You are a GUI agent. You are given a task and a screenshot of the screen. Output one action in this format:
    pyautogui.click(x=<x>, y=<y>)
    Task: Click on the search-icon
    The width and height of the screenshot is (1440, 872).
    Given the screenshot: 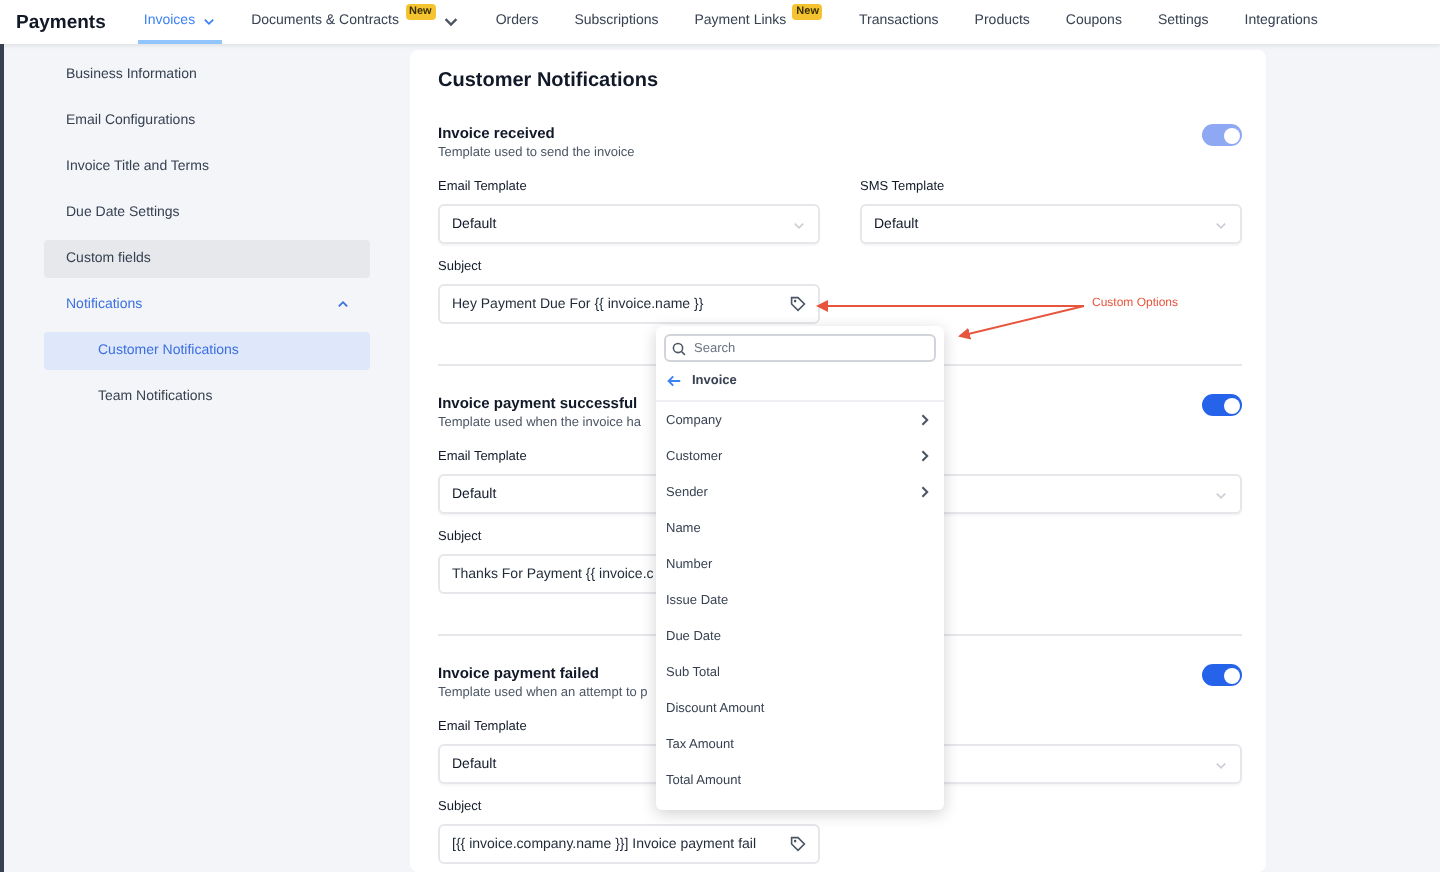 What is the action you would take?
    pyautogui.click(x=679, y=348)
    